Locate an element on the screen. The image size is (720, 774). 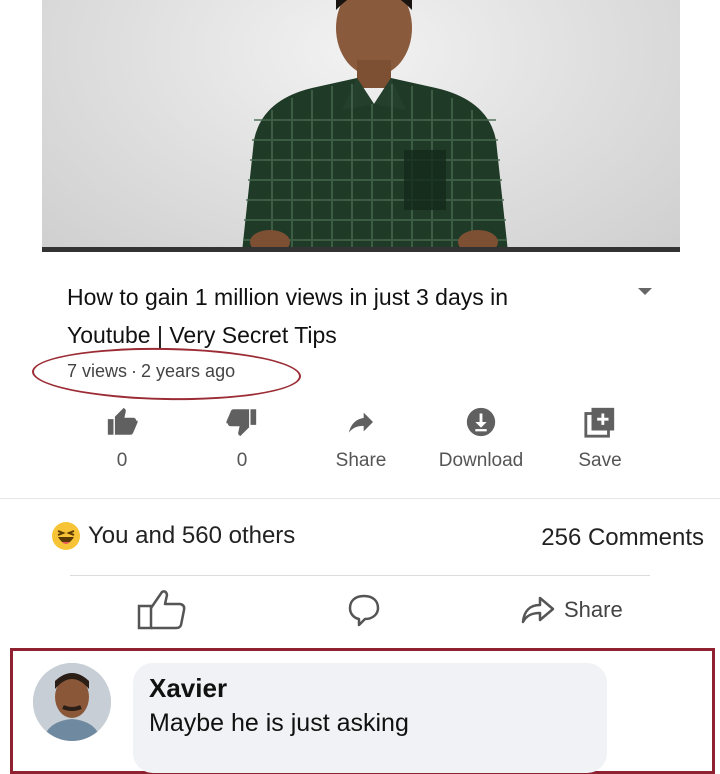
comment-text: Maybe he is just asking is located at coordinates (279, 723).